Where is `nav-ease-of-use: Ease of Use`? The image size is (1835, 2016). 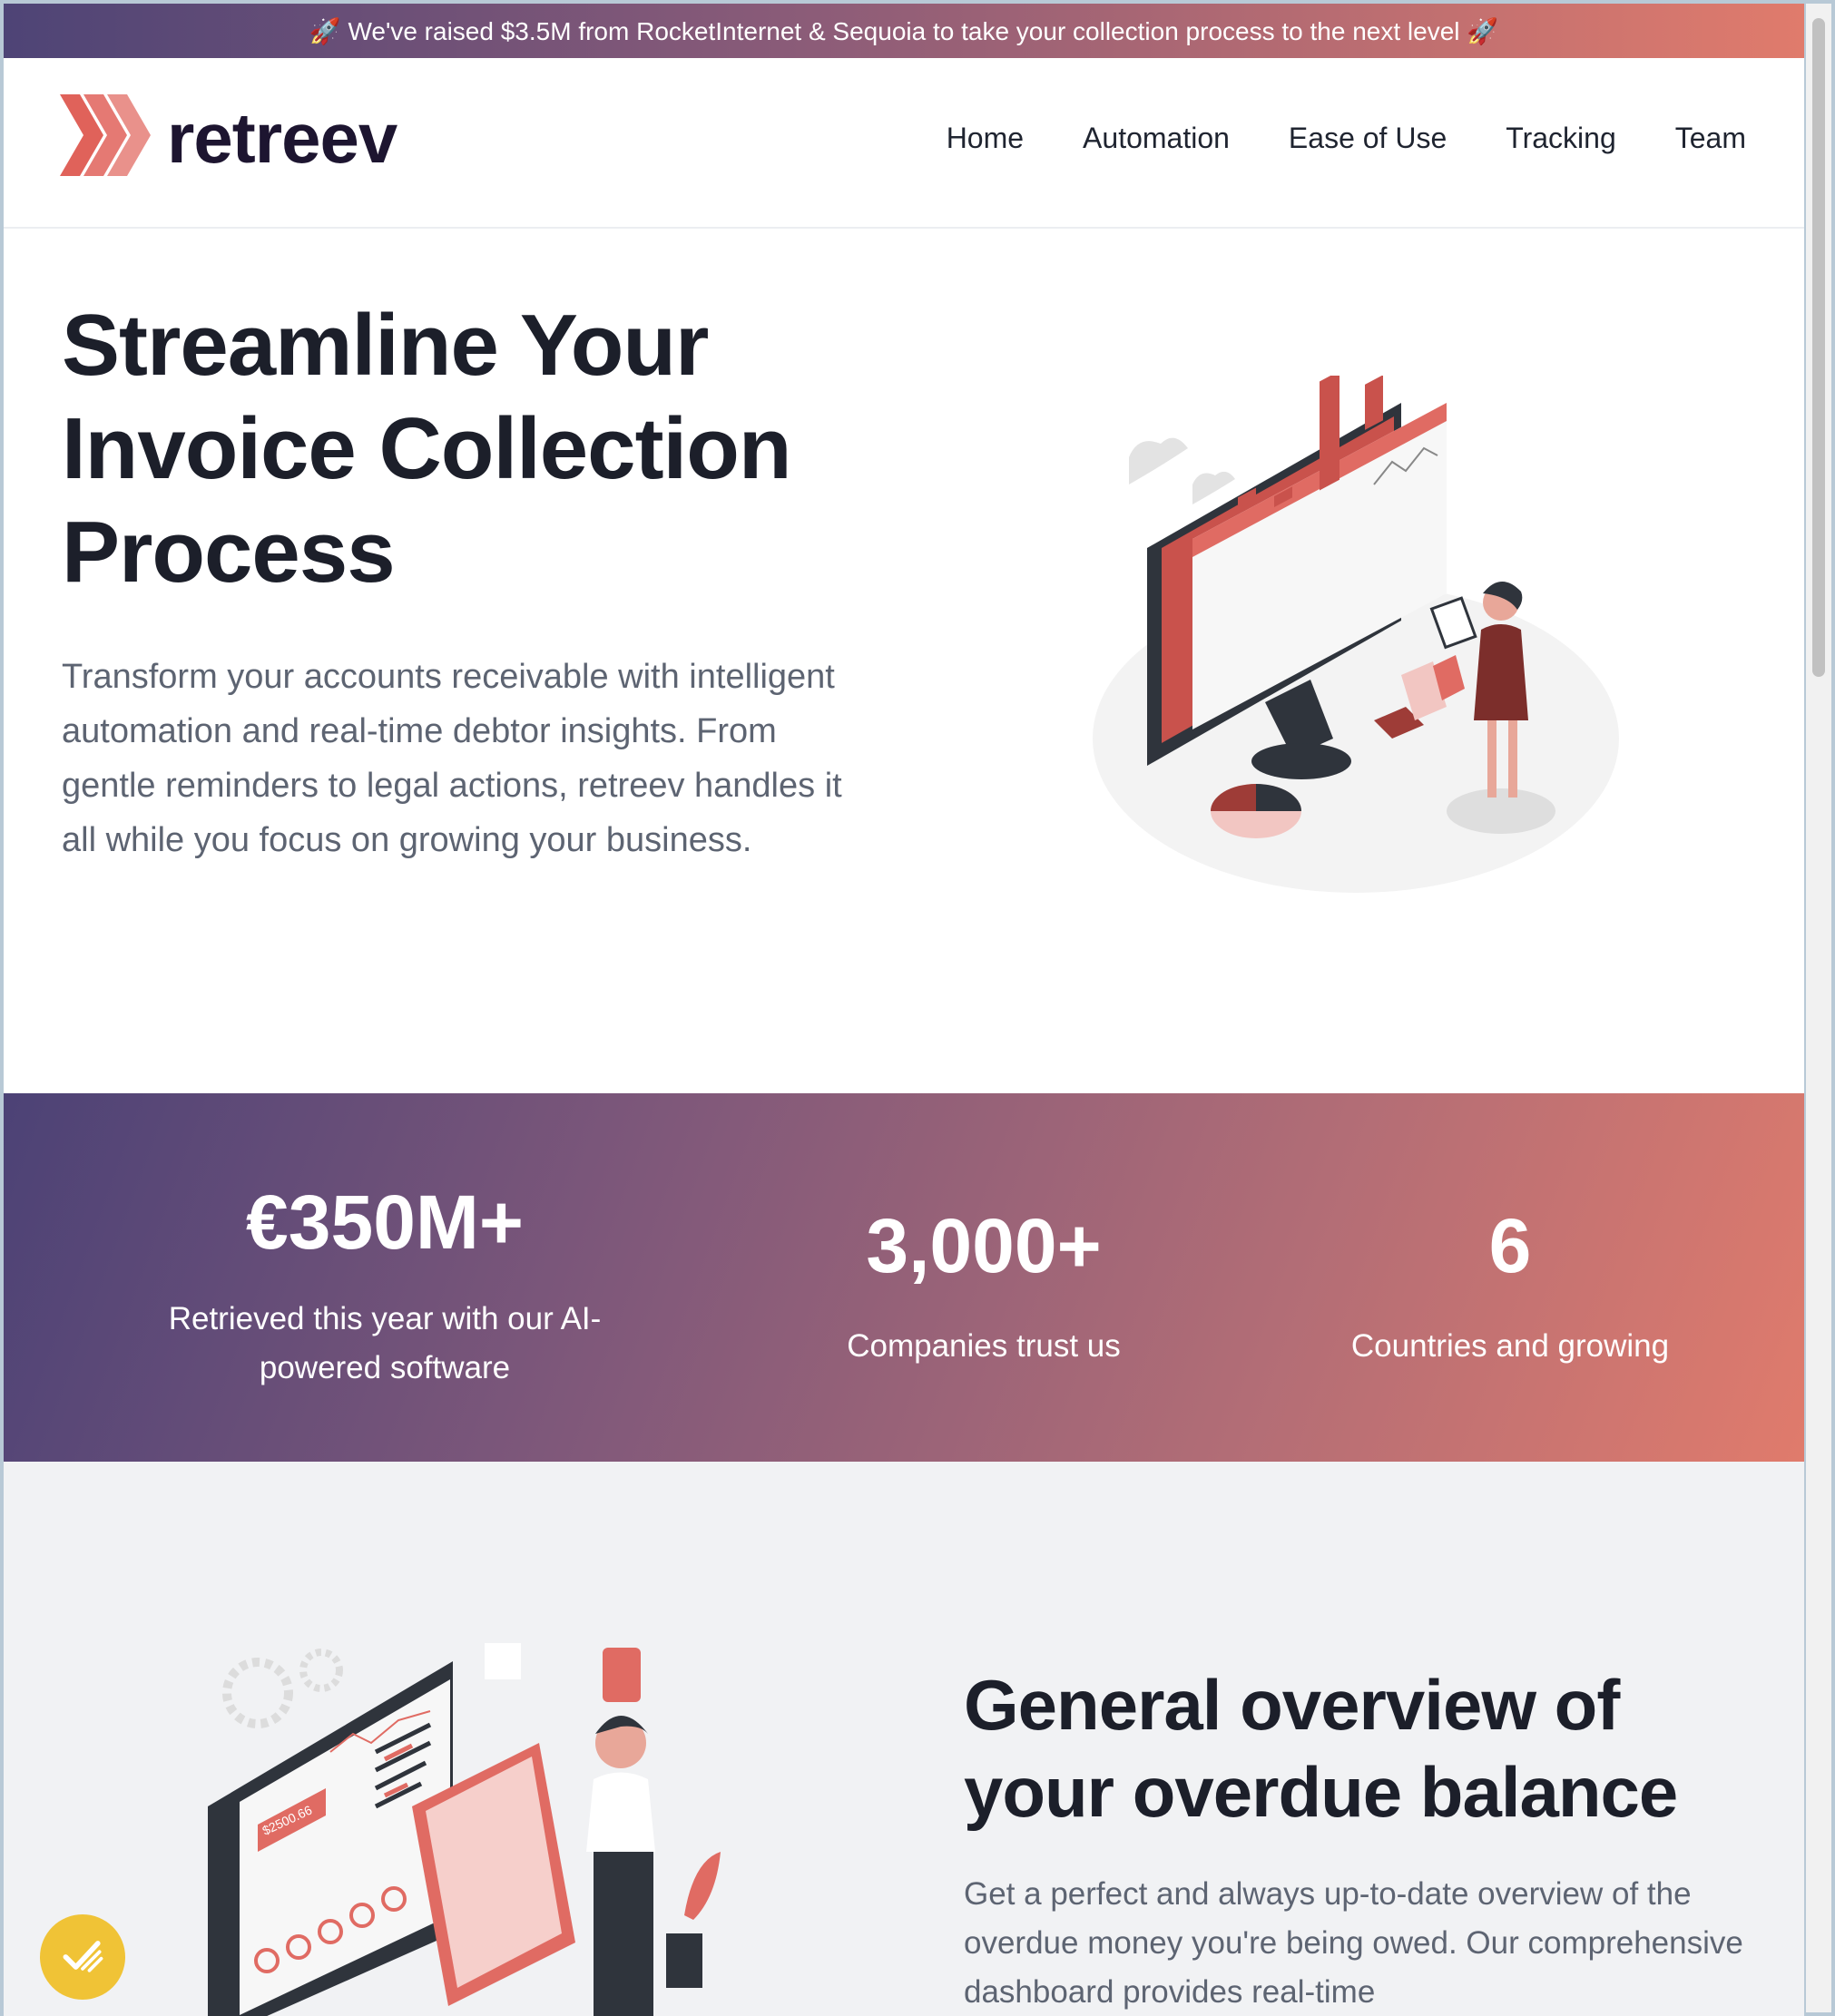 nav-ease-of-use: Ease of Use is located at coordinates (1368, 138).